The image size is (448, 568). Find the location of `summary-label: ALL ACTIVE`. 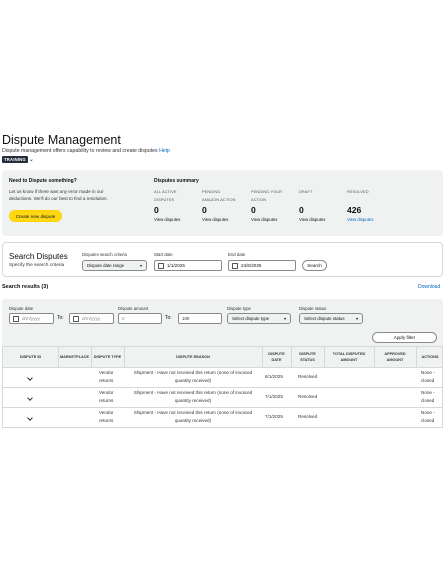

summary-label: ALL ACTIVE is located at coordinates (165, 191).